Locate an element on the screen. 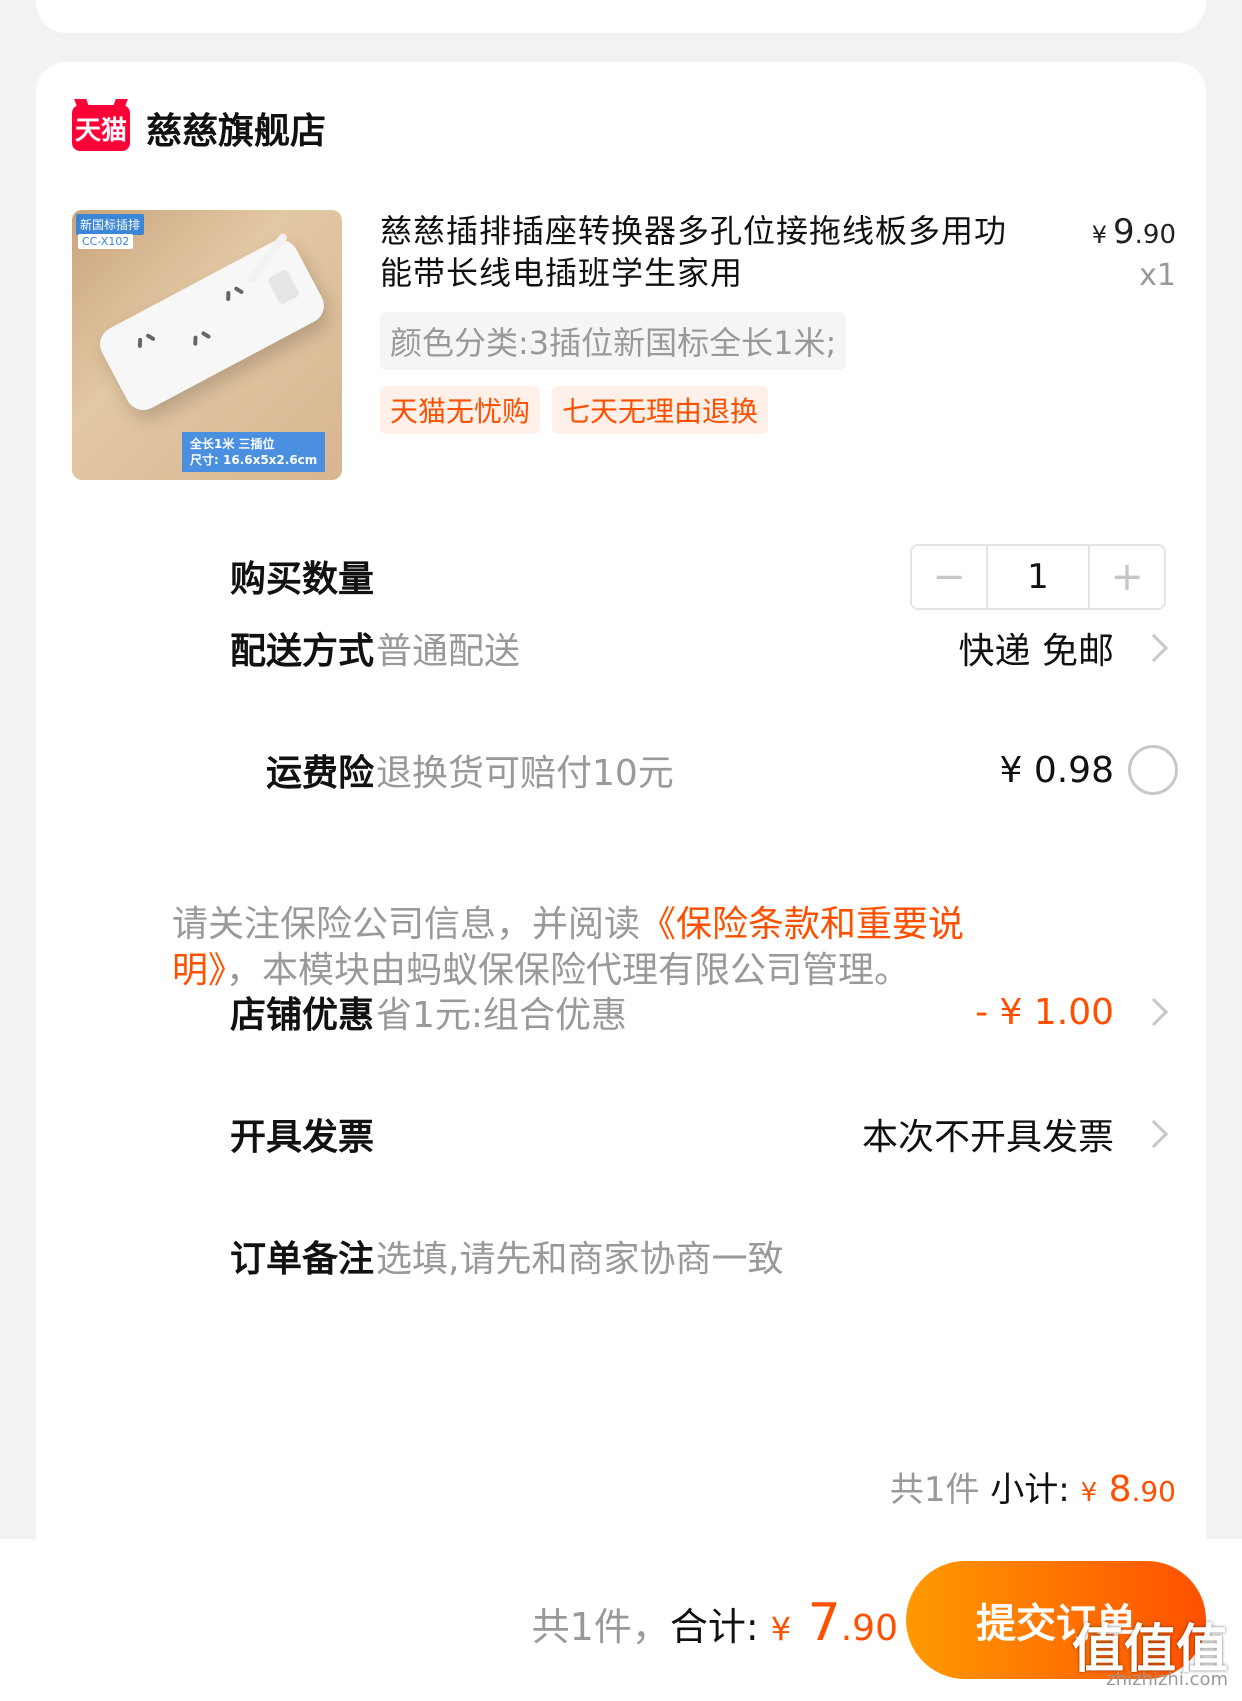  delivery-value: 快递 免邮 is located at coordinates (1036, 651).